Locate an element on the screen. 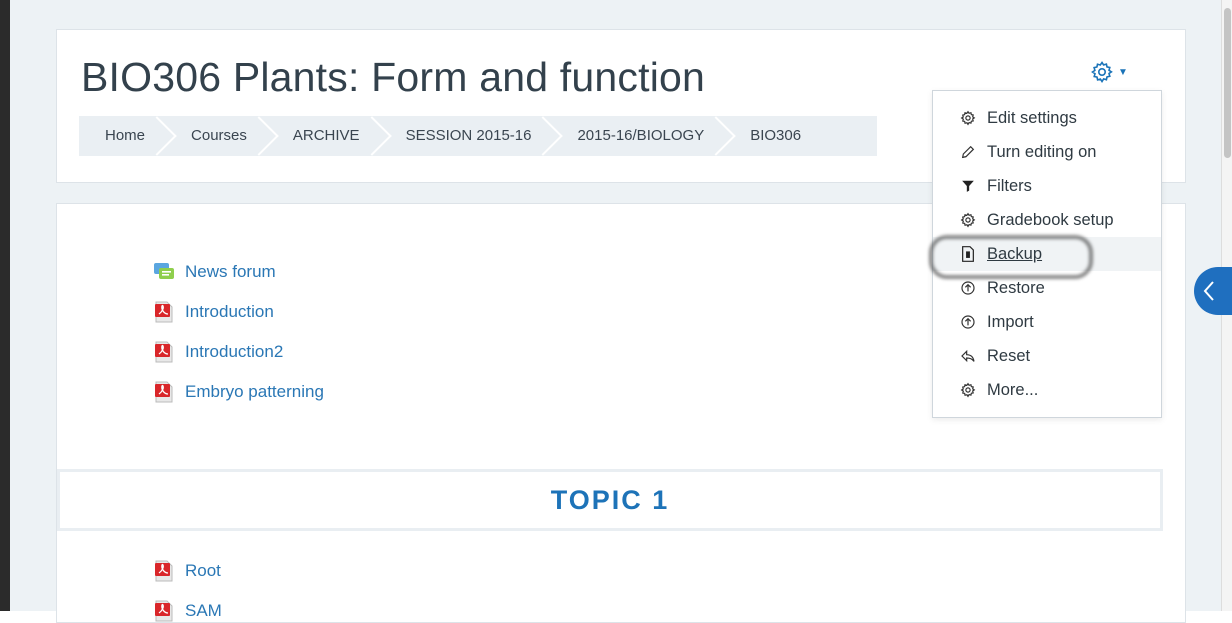 The image size is (1232, 623). page-title: BIO306 Plants: Form and function is located at coordinates (393, 77).